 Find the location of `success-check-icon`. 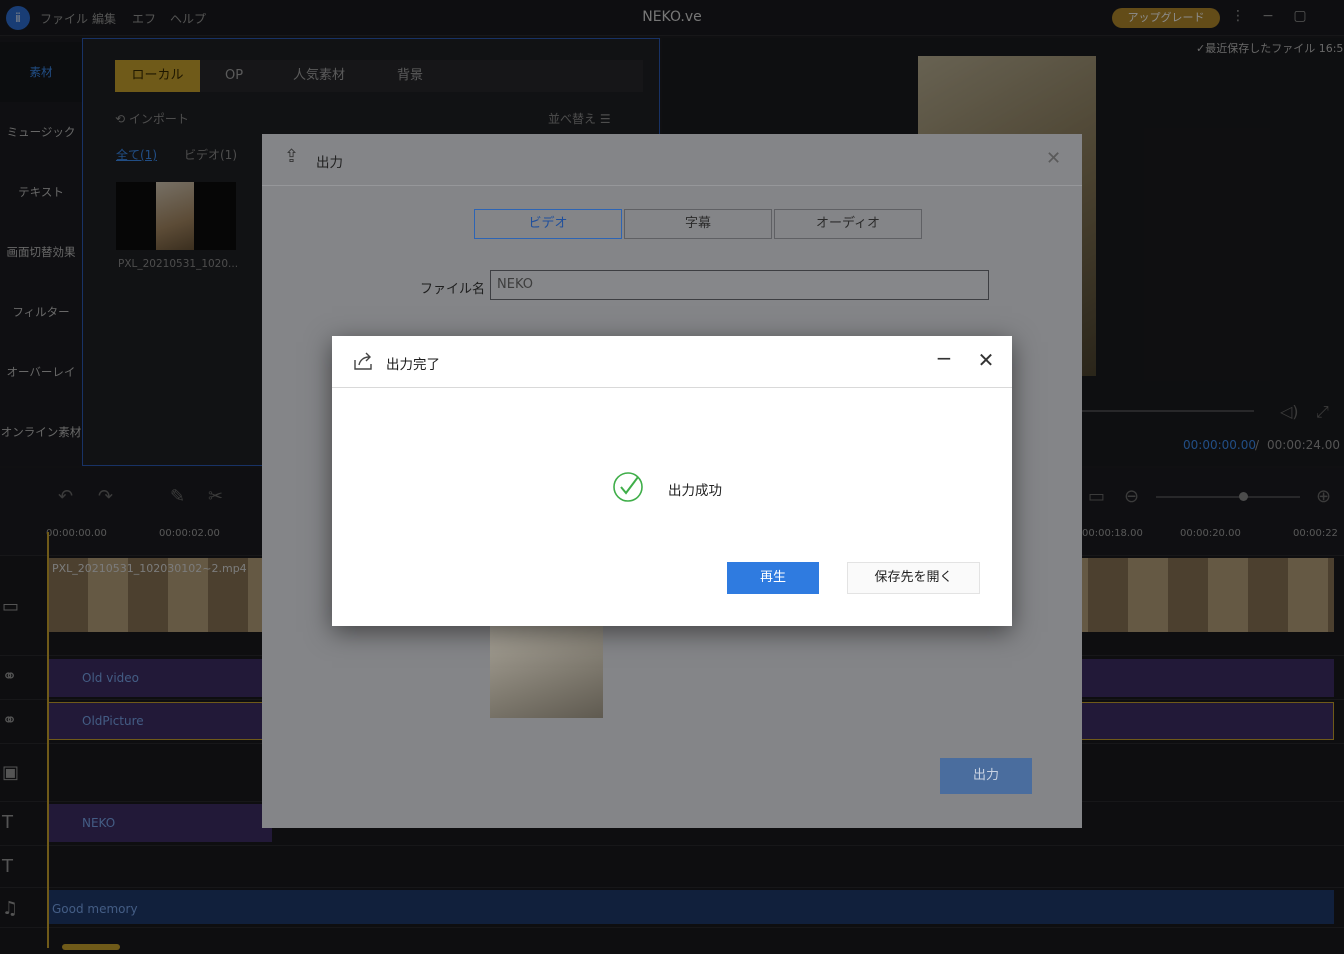

success-check-icon is located at coordinates (628, 489).